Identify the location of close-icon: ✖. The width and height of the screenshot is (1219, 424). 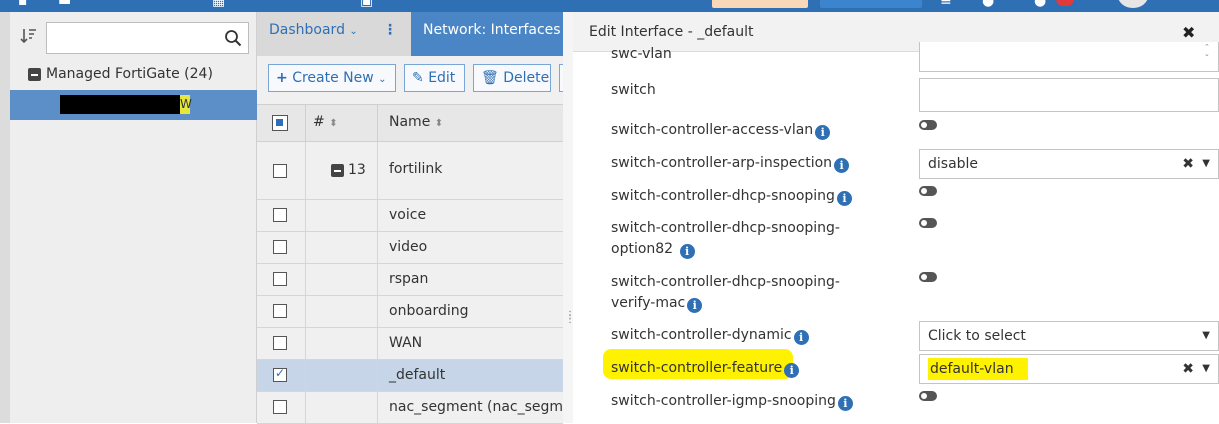
(1188, 32).